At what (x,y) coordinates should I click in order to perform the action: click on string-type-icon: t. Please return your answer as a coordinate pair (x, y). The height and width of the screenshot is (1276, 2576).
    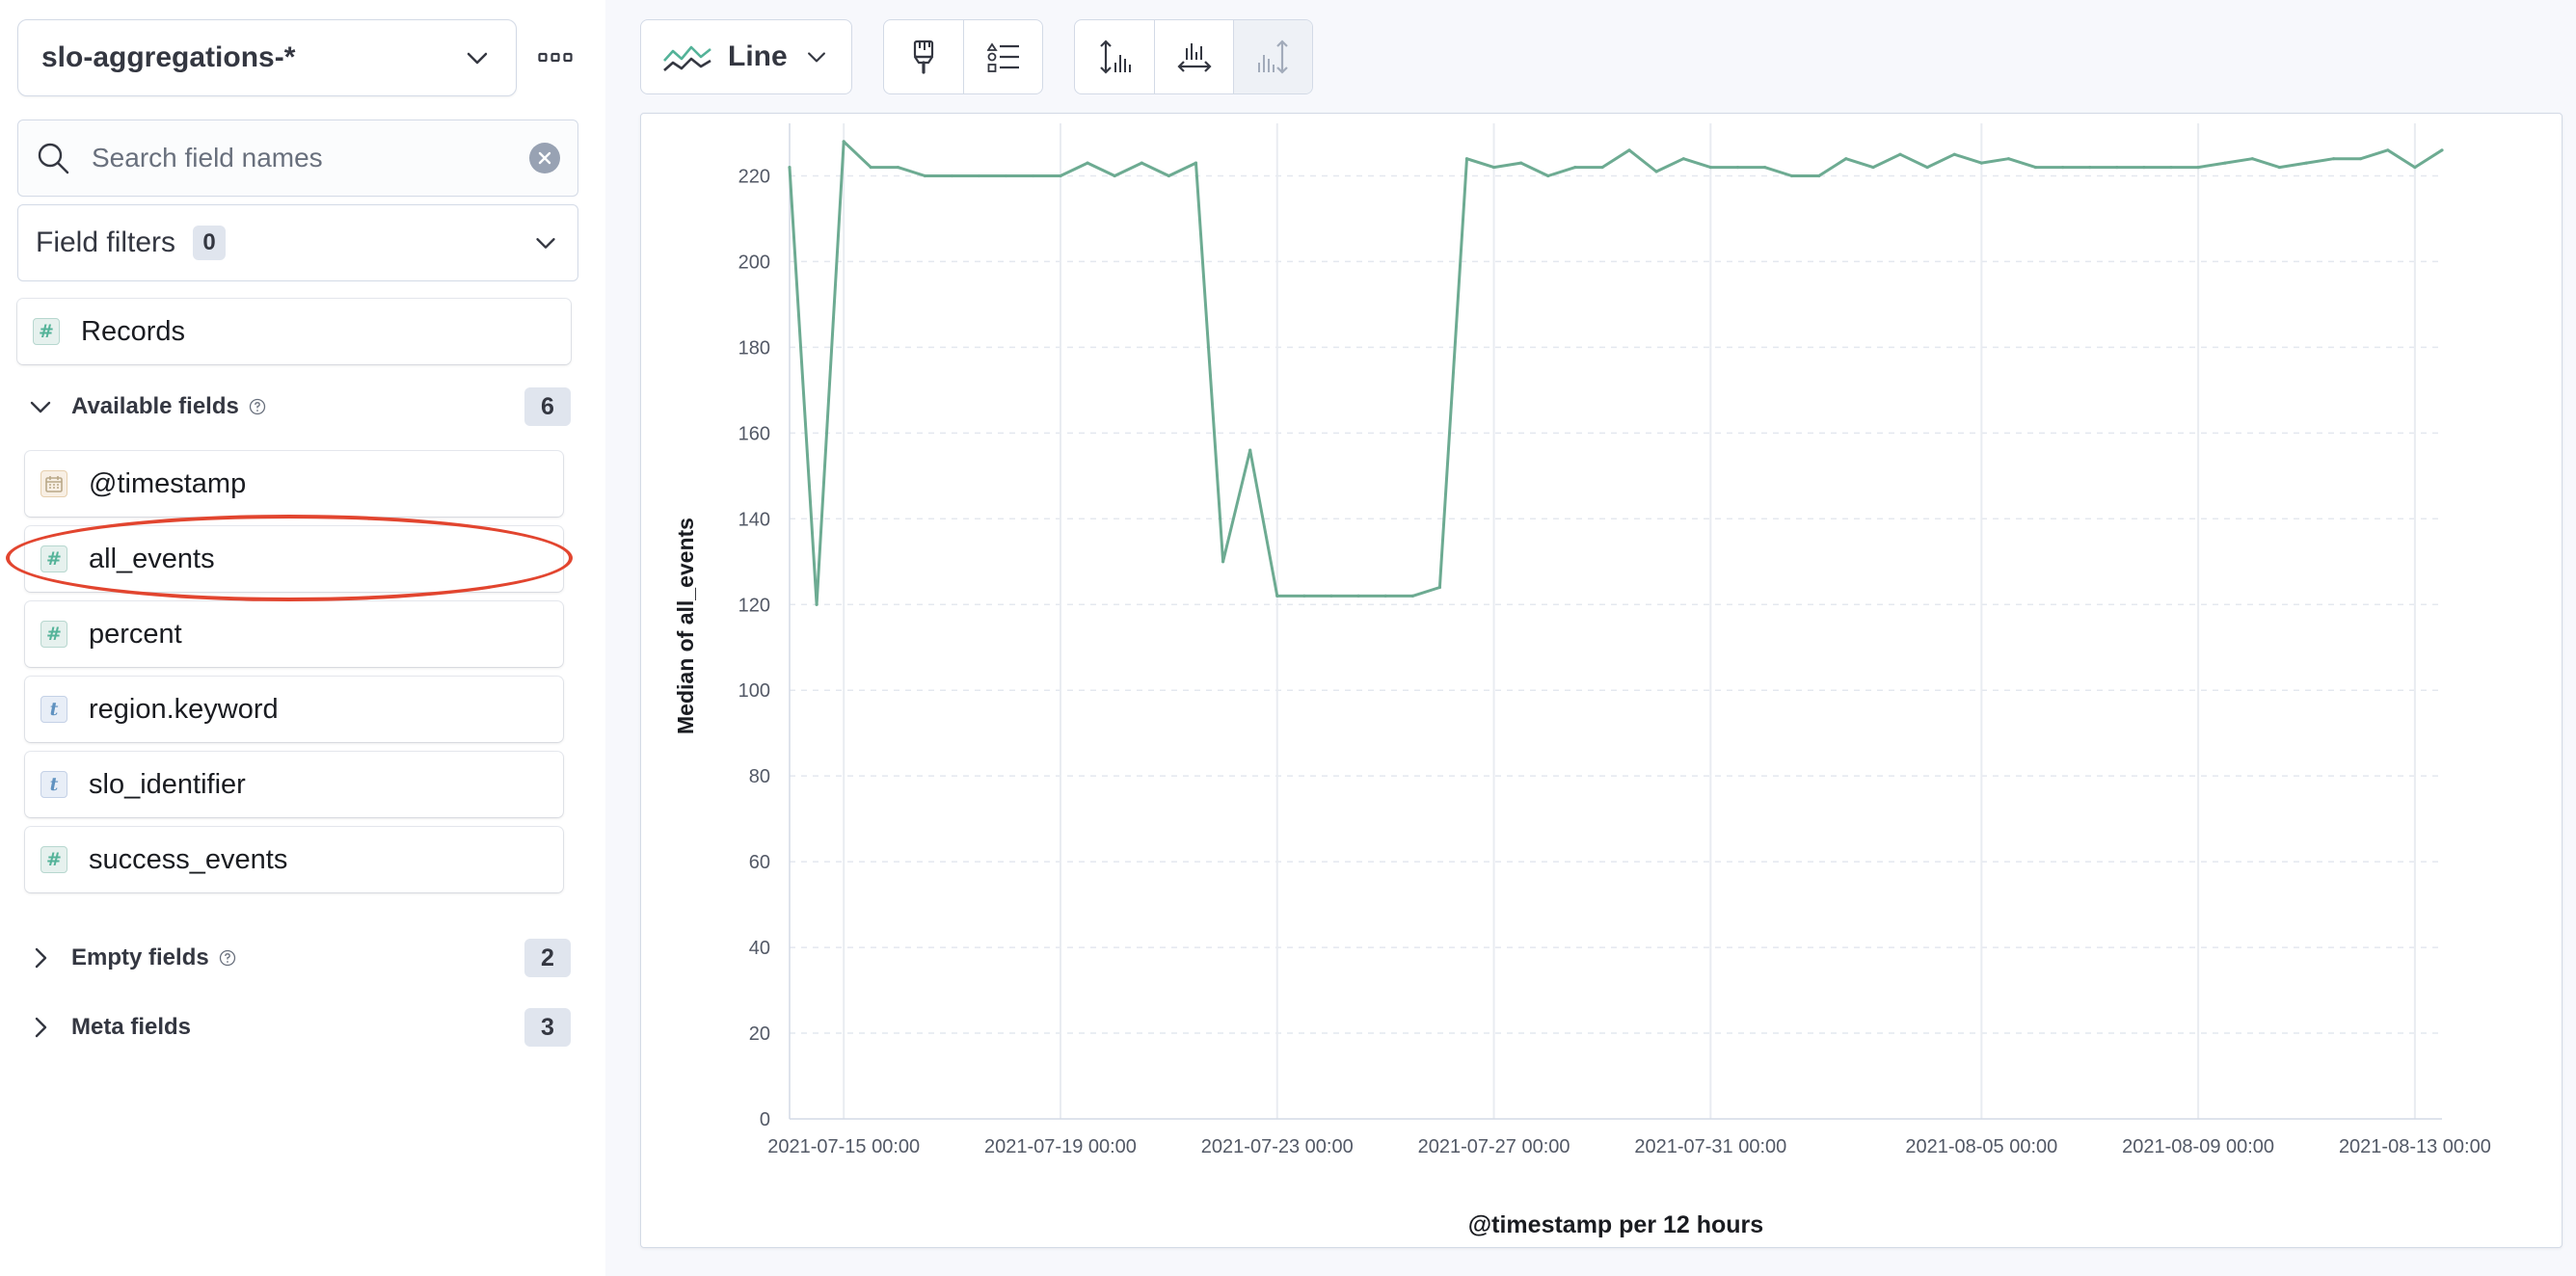
    Looking at the image, I should click on (54, 709).